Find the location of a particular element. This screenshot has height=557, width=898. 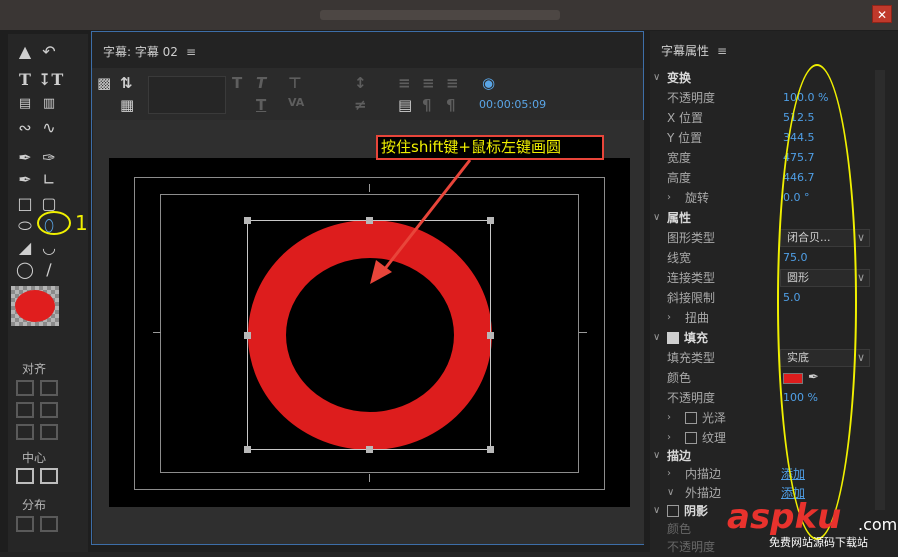

distort-row: › 扭曲 is located at coordinates (774, 318).